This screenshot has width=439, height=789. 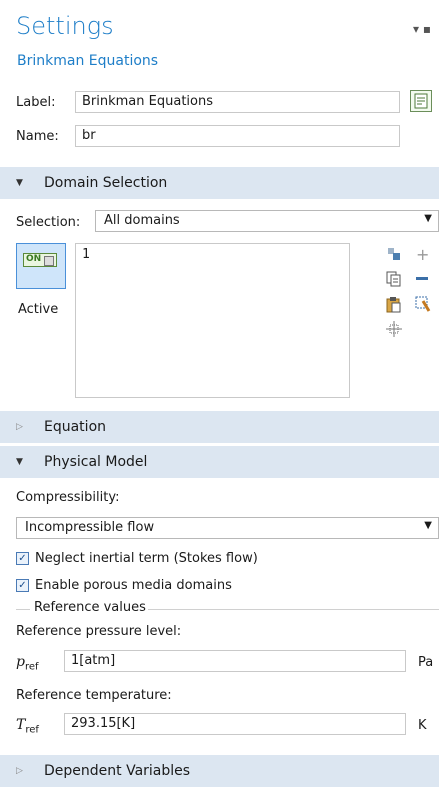 What do you see at coordinates (422, 725) in the screenshot?
I see `t-ref-unit: K` at bounding box center [422, 725].